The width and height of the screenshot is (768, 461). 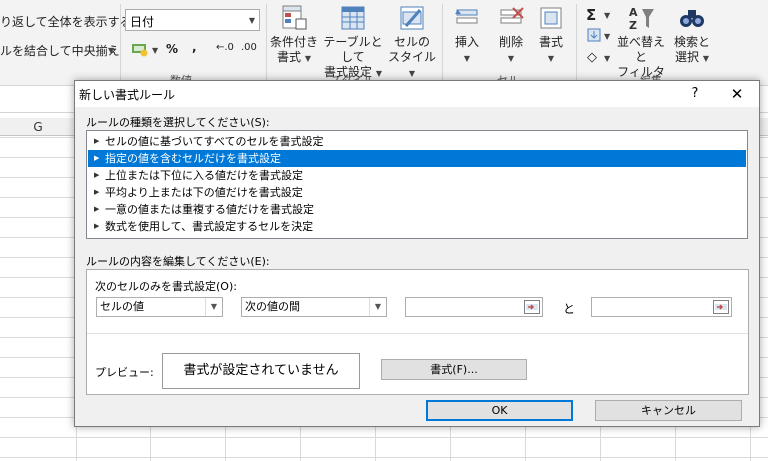 I want to click on rule-type-item: ▶ 上位または下位に入る値だけを書式設定, so click(x=417, y=175).